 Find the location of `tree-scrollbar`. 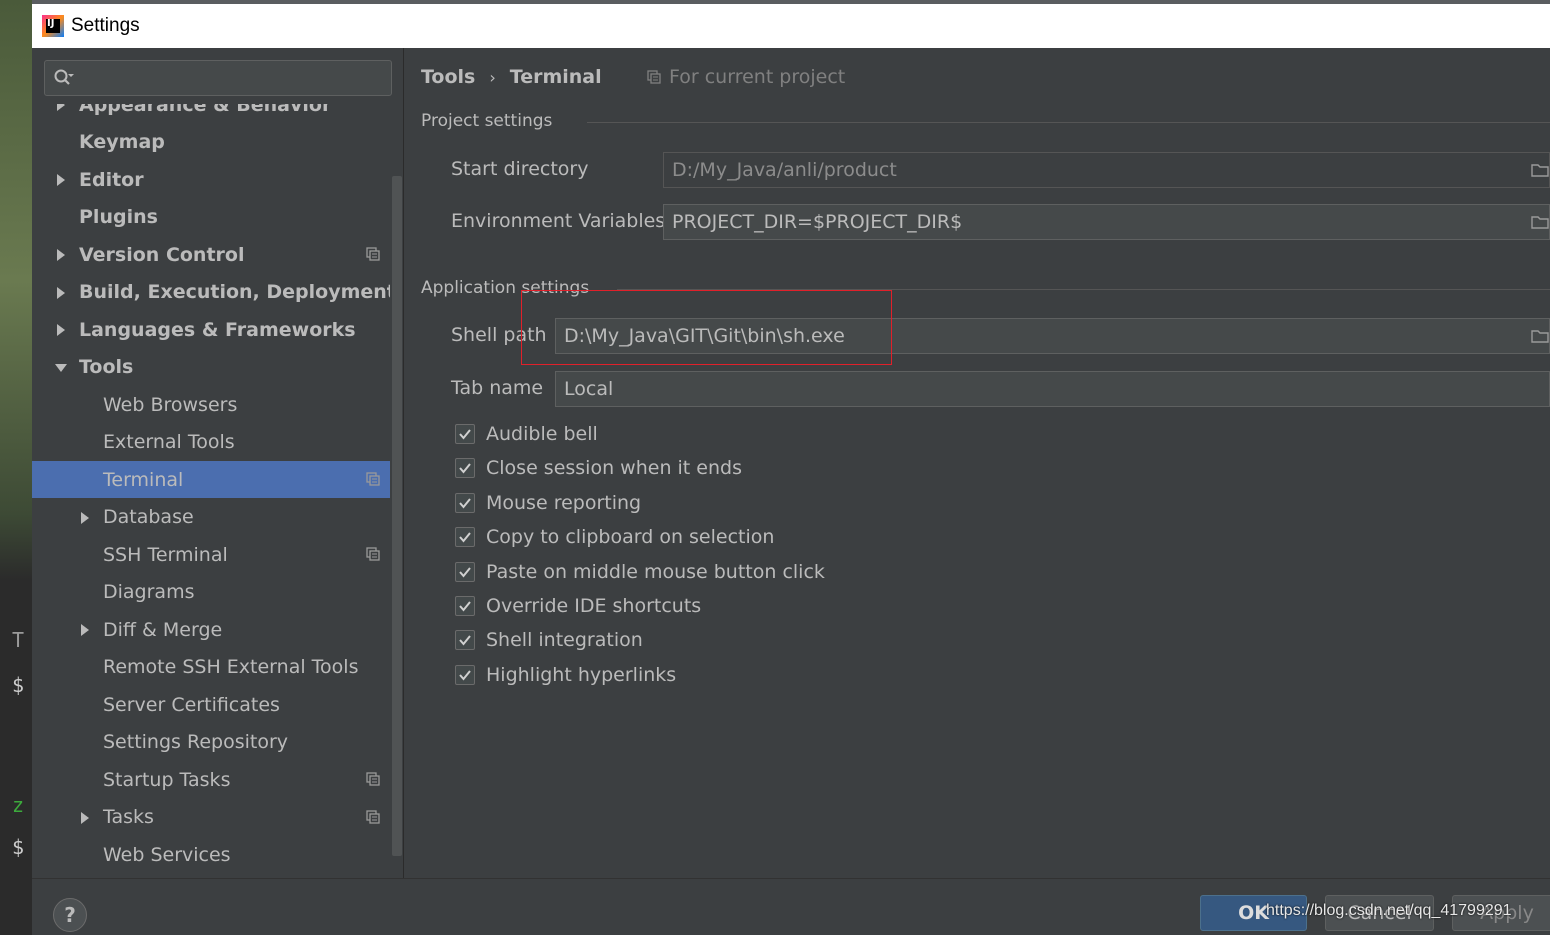

tree-scrollbar is located at coordinates (397, 516).